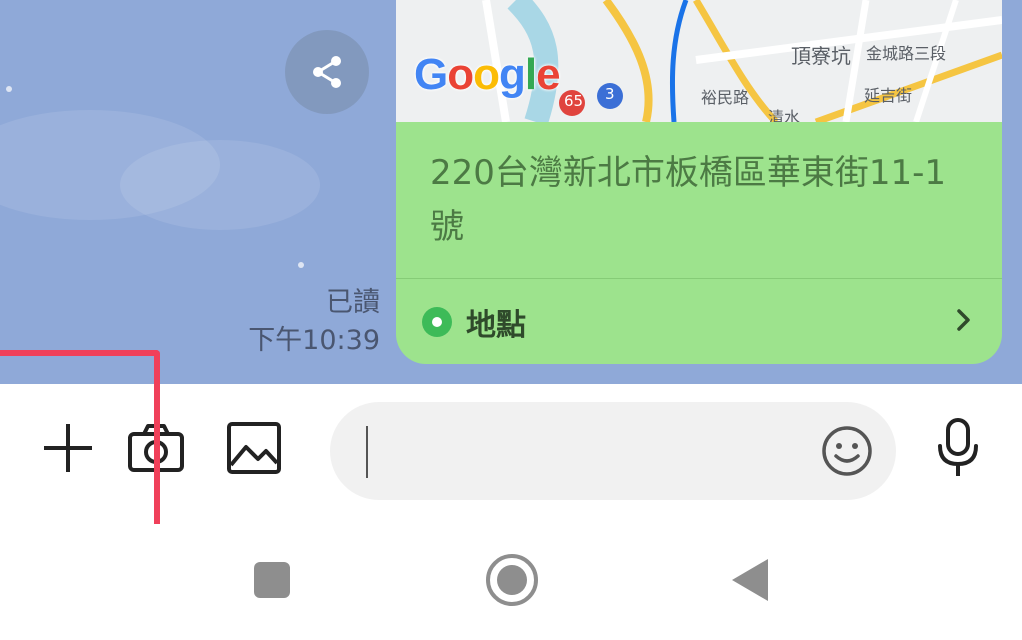  I want to click on share-icon, so click(327, 72).